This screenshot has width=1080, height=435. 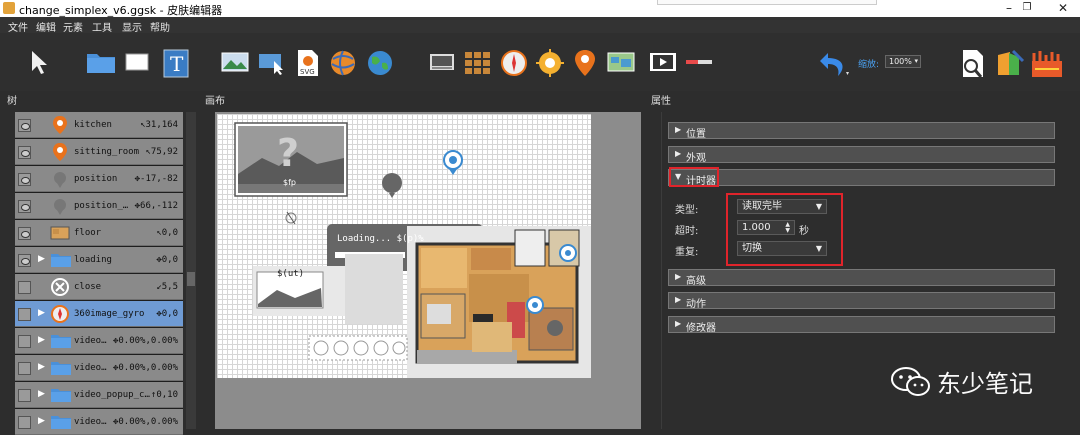 What do you see at coordinates (687, 252) in the screenshot?
I see `timer-repeat-label: 重复:` at bounding box center [687, 252].